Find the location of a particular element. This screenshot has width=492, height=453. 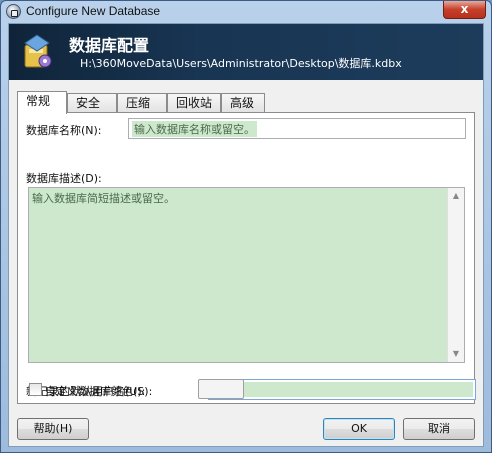

default-username-field-fill is located at coordinates (342, 389).